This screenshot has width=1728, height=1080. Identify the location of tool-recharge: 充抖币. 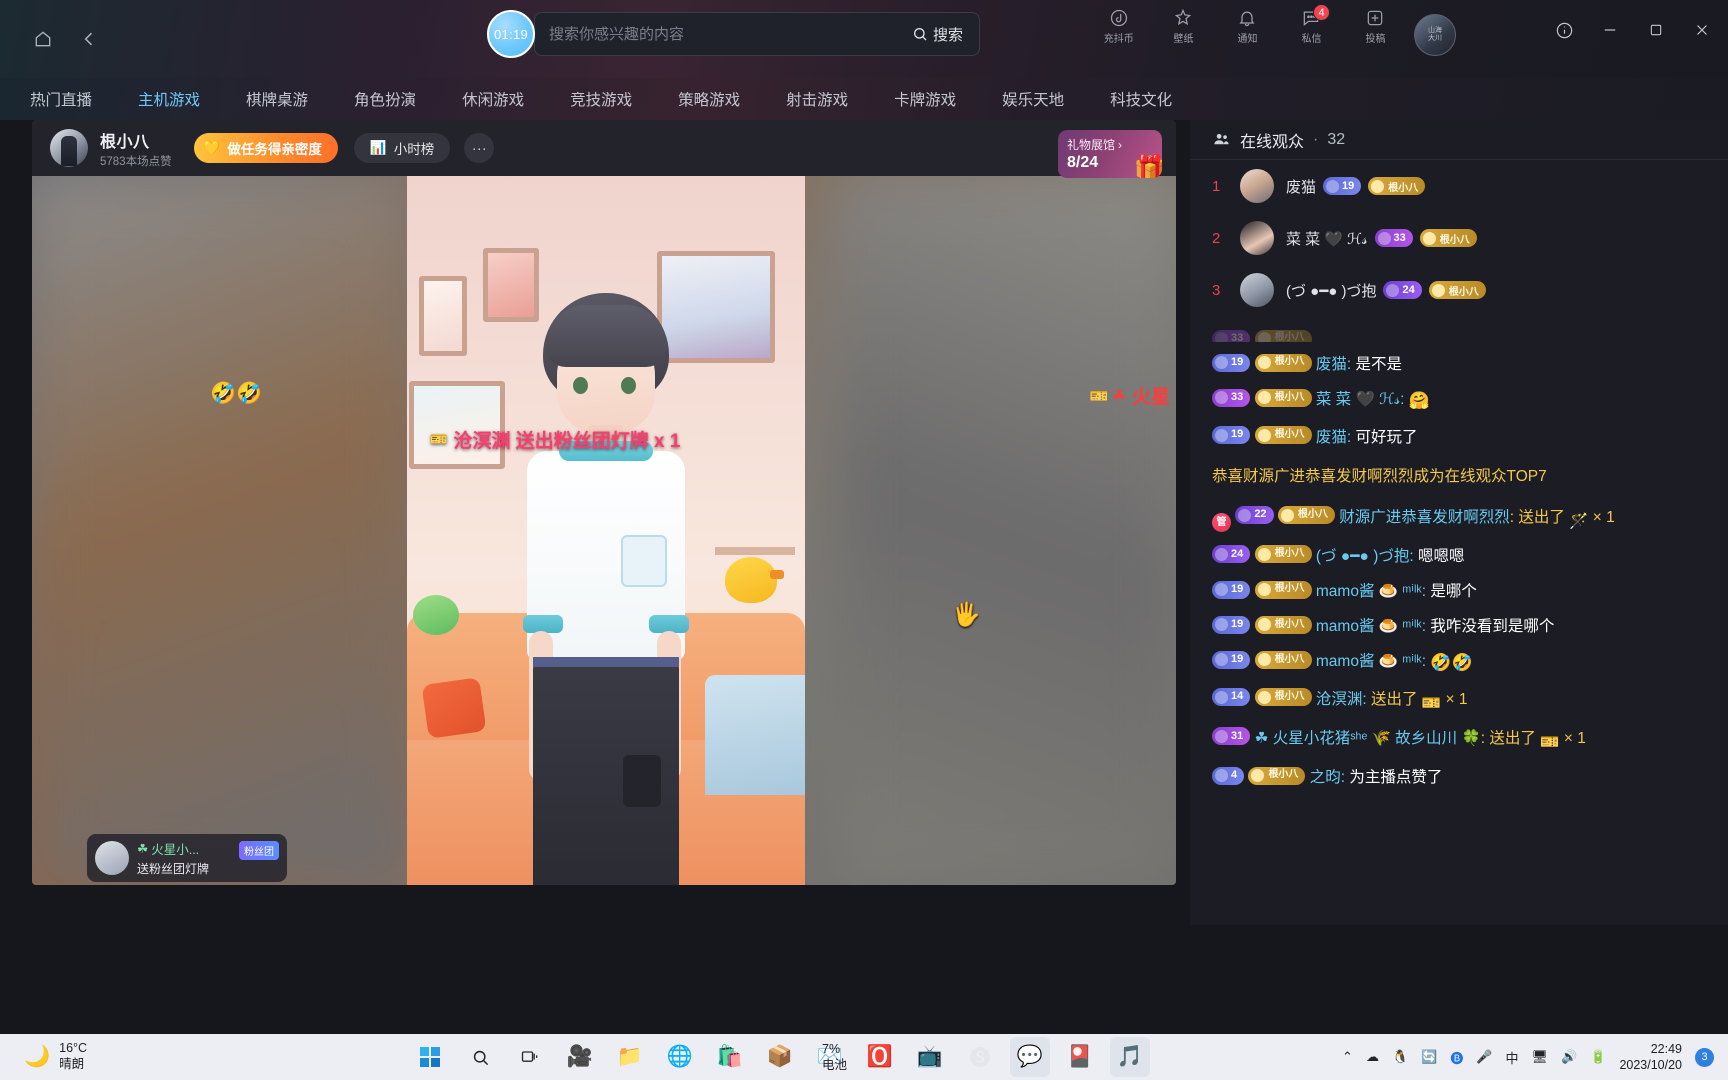
(1119, 27).